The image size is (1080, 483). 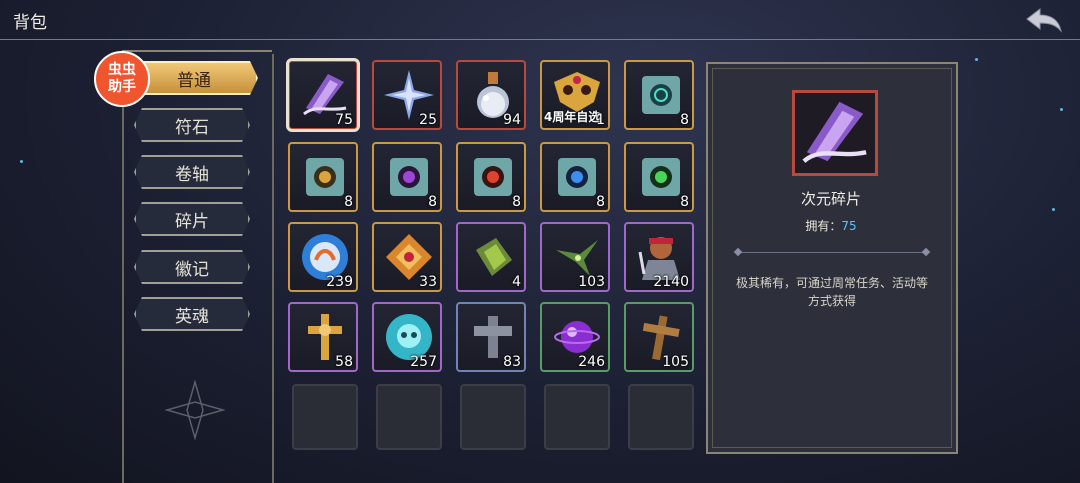 What do you see at coordinates (600, 120) in the screenshot?
I see `item-count: 1` at bounding box center [600, 120].